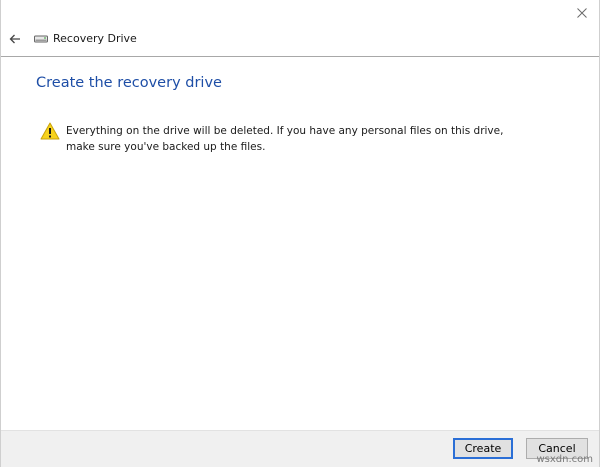  I want to click on create-button: Create, so click(483, 448).